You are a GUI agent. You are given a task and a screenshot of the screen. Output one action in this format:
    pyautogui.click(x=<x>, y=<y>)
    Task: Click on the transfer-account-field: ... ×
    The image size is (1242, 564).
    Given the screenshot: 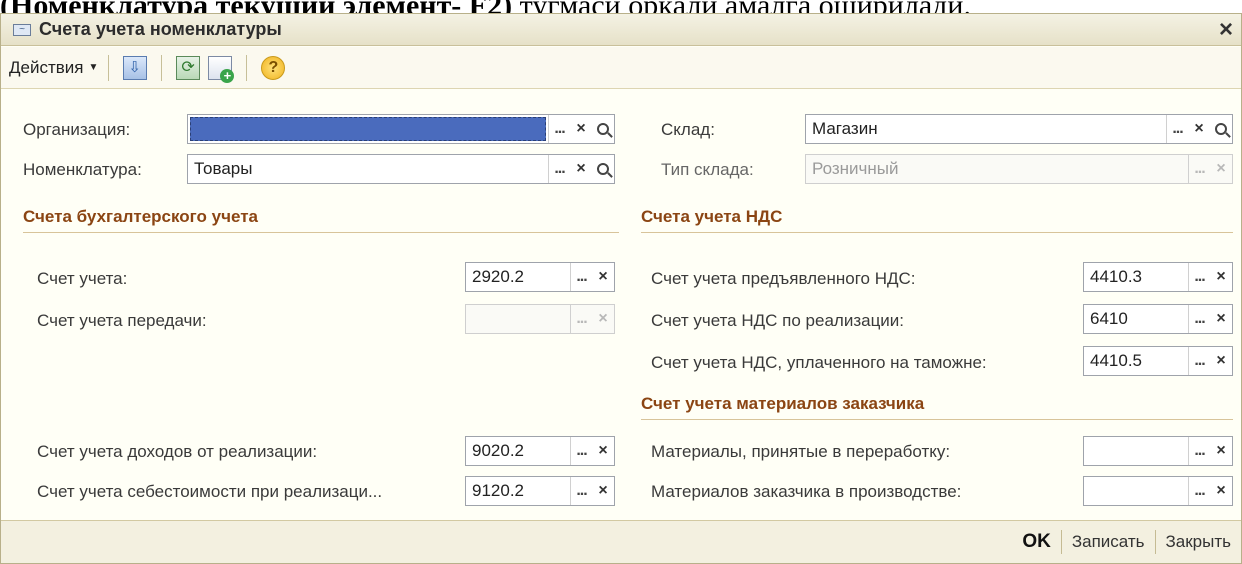 What is the action you would take?
    pyautogui.click(x=540, y=319)
    